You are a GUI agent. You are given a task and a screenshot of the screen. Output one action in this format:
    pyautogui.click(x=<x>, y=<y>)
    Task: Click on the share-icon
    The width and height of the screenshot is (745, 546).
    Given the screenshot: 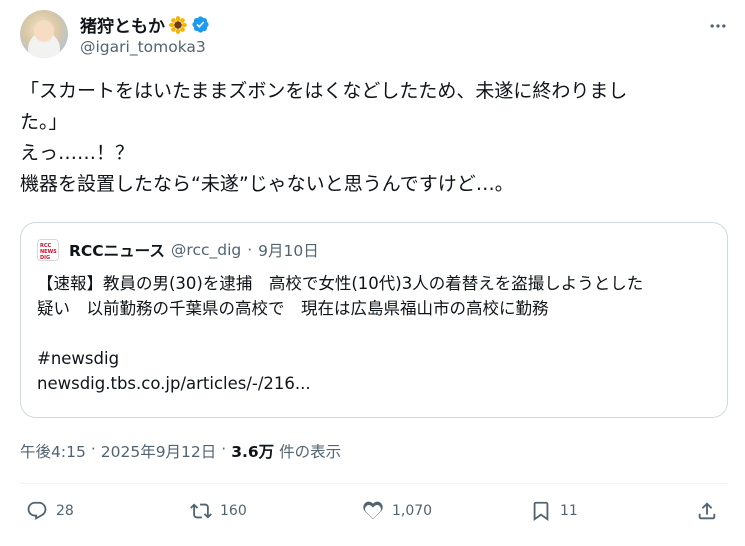 What is the action you would take?
    pyautogui.click(x=707, y=511)
    